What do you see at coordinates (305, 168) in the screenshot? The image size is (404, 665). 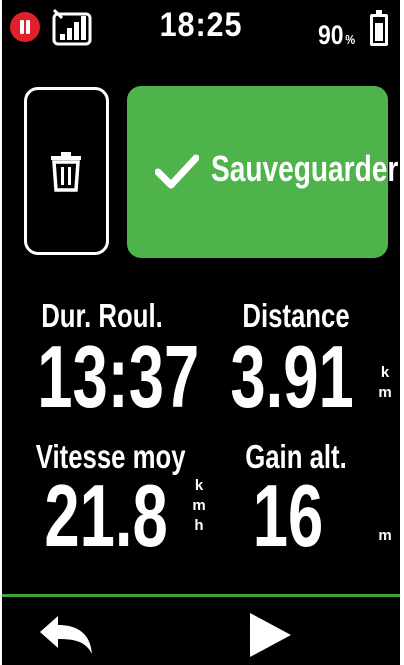 I see `save-label: Sauveguarder` at bounding box center [305, 168].